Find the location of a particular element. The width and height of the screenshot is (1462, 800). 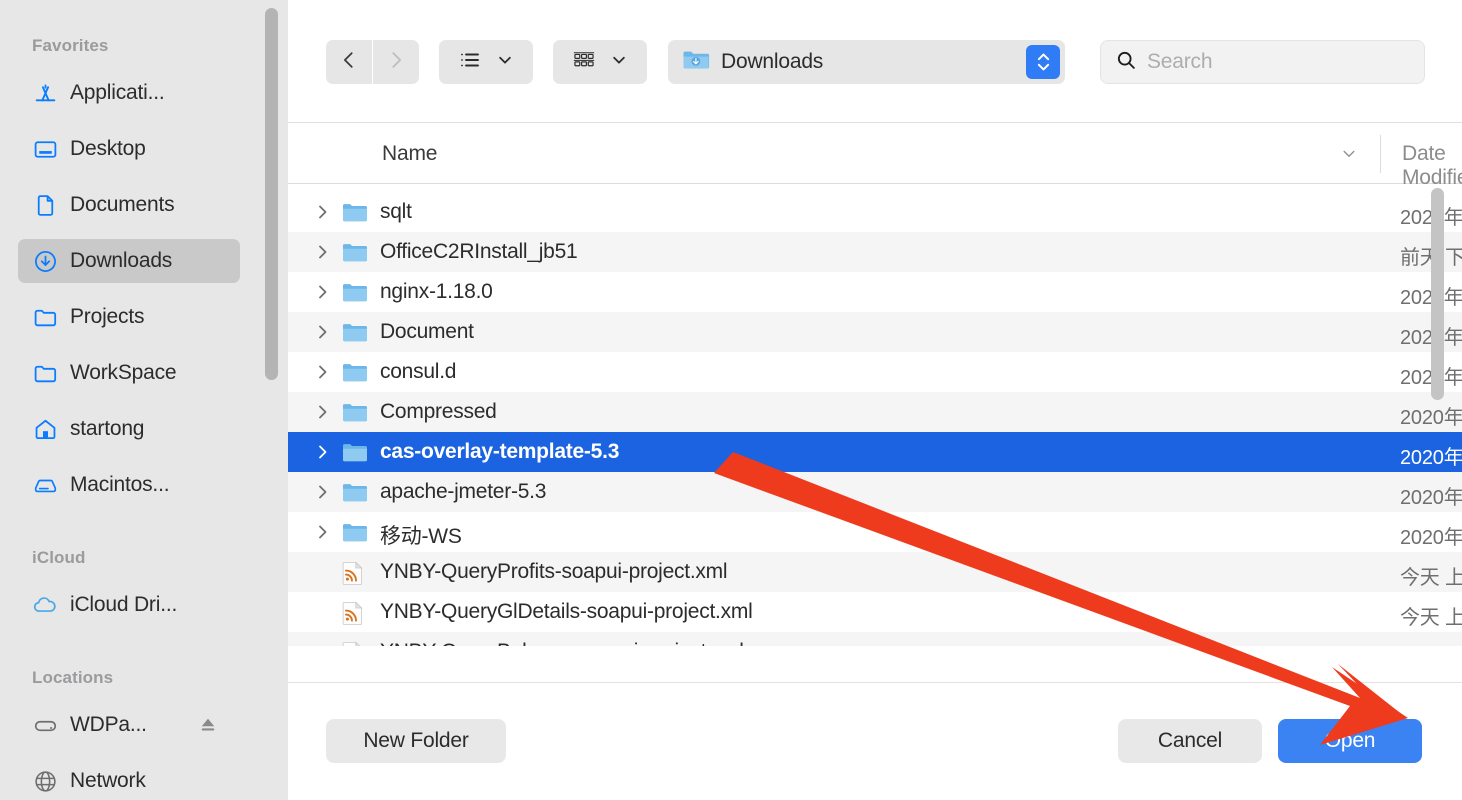

toolbar: Downloads Search is located at coordinates (875, 61).